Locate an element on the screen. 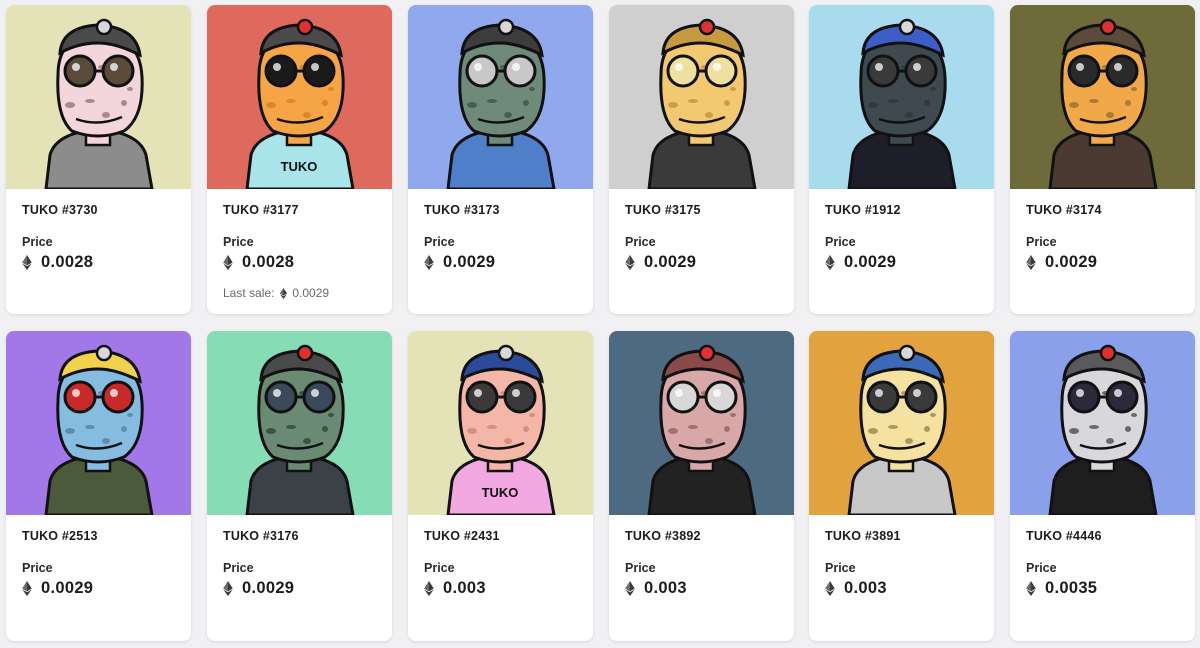 The width and height of the screenshot is (1200, 648). nft-card: TUKO #3730 Price 0.0028 is located at coordinates (98, 159).